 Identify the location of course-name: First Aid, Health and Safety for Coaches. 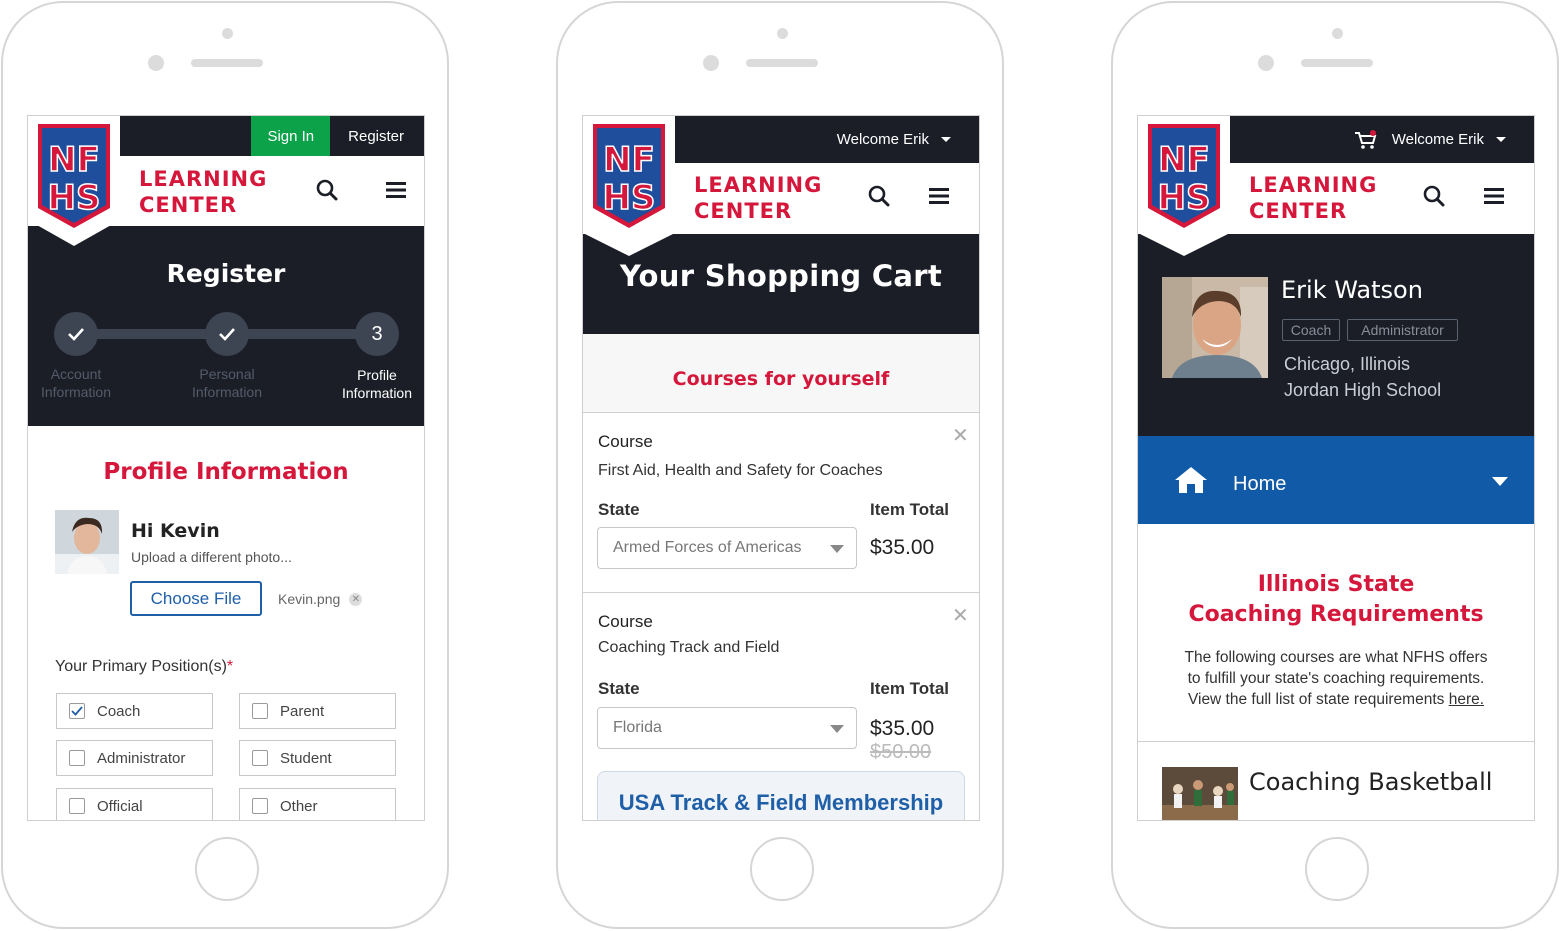
(740, 470).